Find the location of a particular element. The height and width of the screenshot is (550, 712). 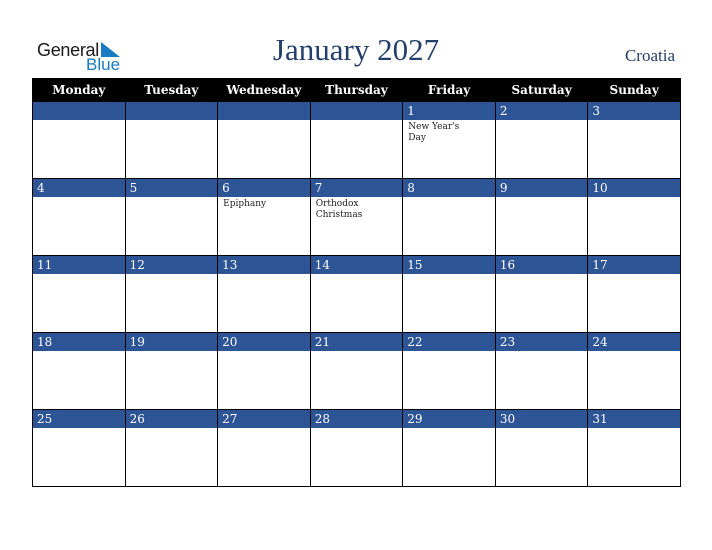

day-number: 13 is located at coordinates (264, 265).